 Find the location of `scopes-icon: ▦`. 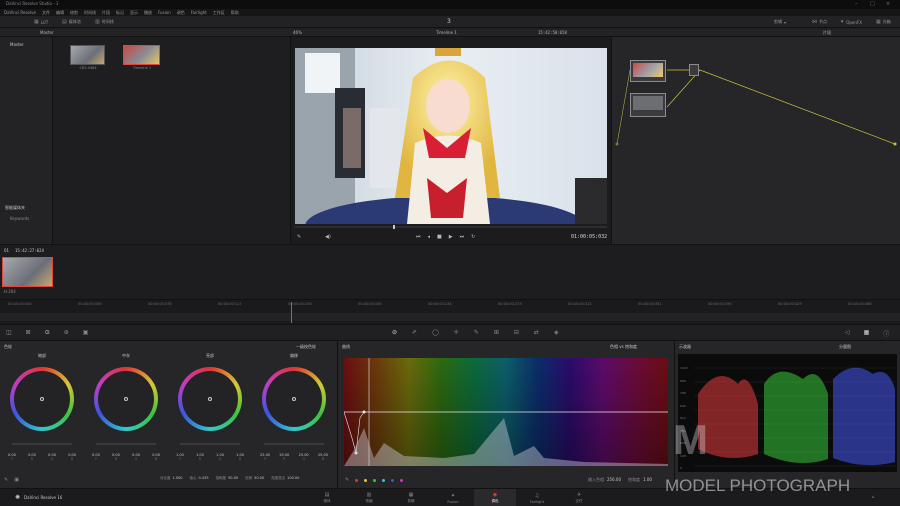

scopes-icon: ▦ is located at coordinates (867, 333).